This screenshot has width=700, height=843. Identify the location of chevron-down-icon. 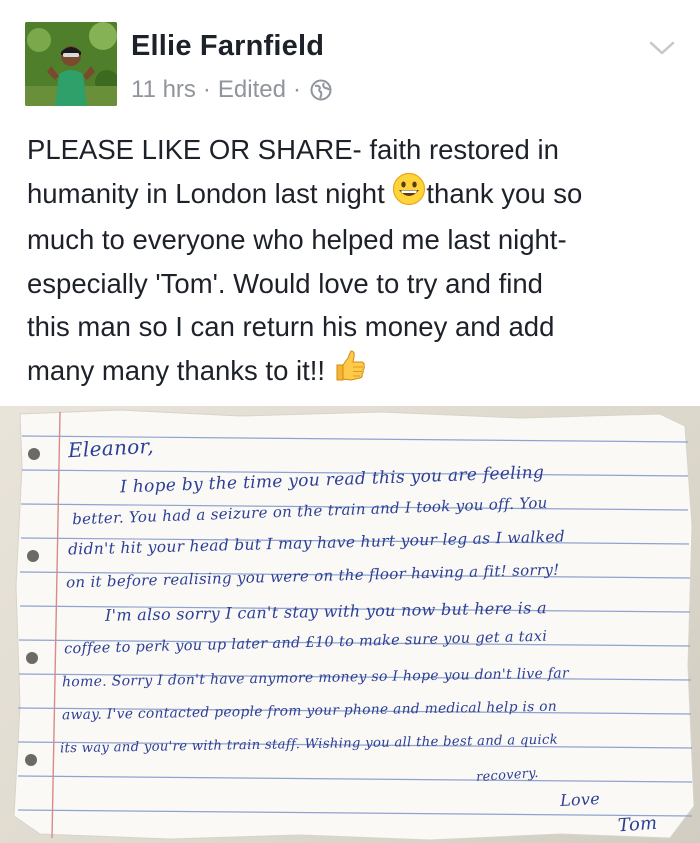
(662, 48).